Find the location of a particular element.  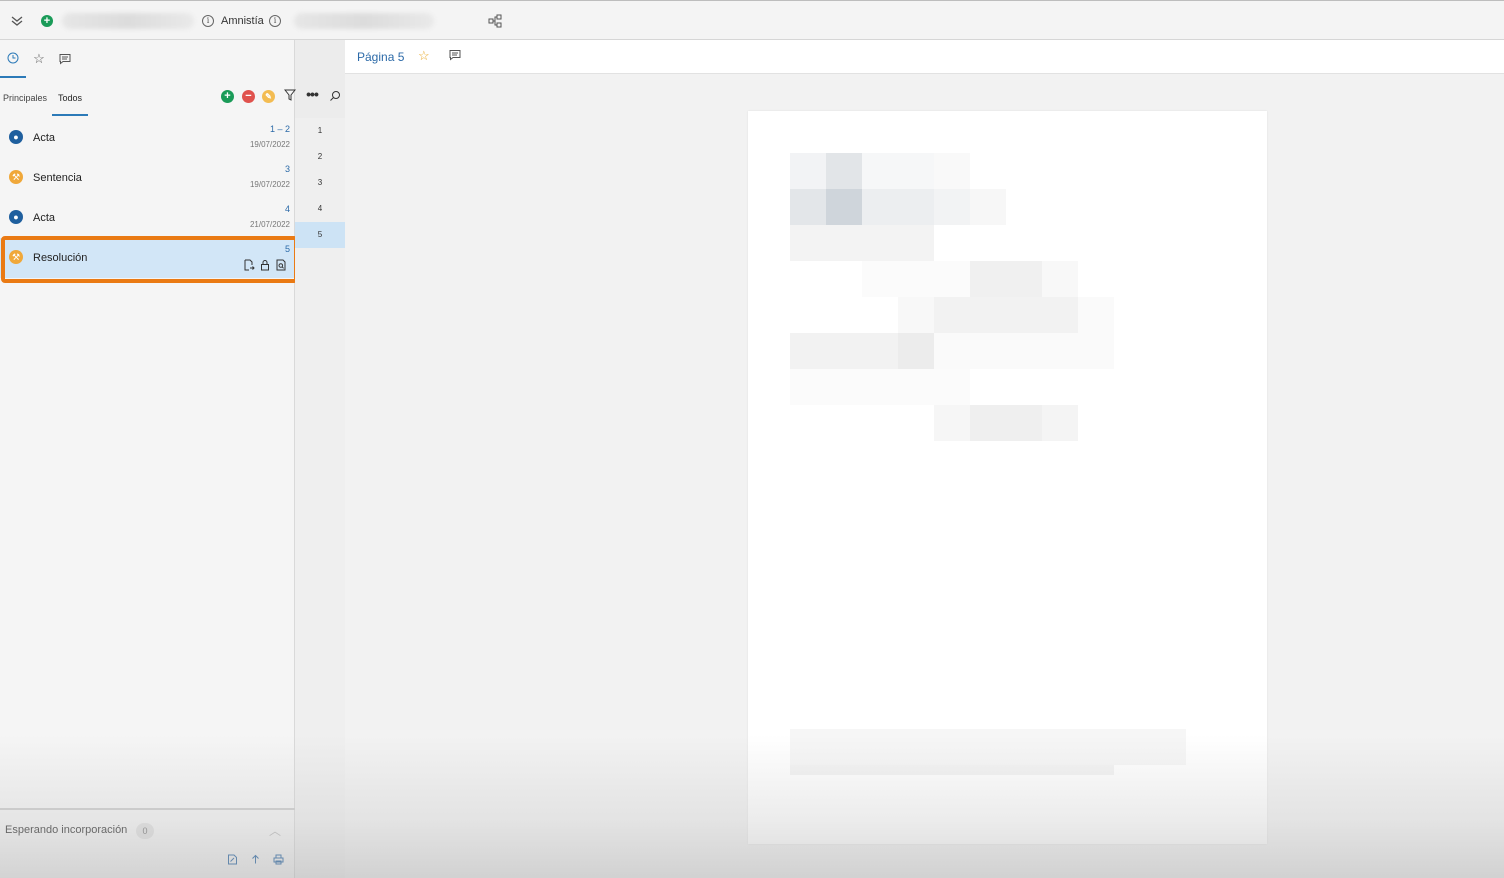

share-tree-icon is located at coordinates (495, 21).